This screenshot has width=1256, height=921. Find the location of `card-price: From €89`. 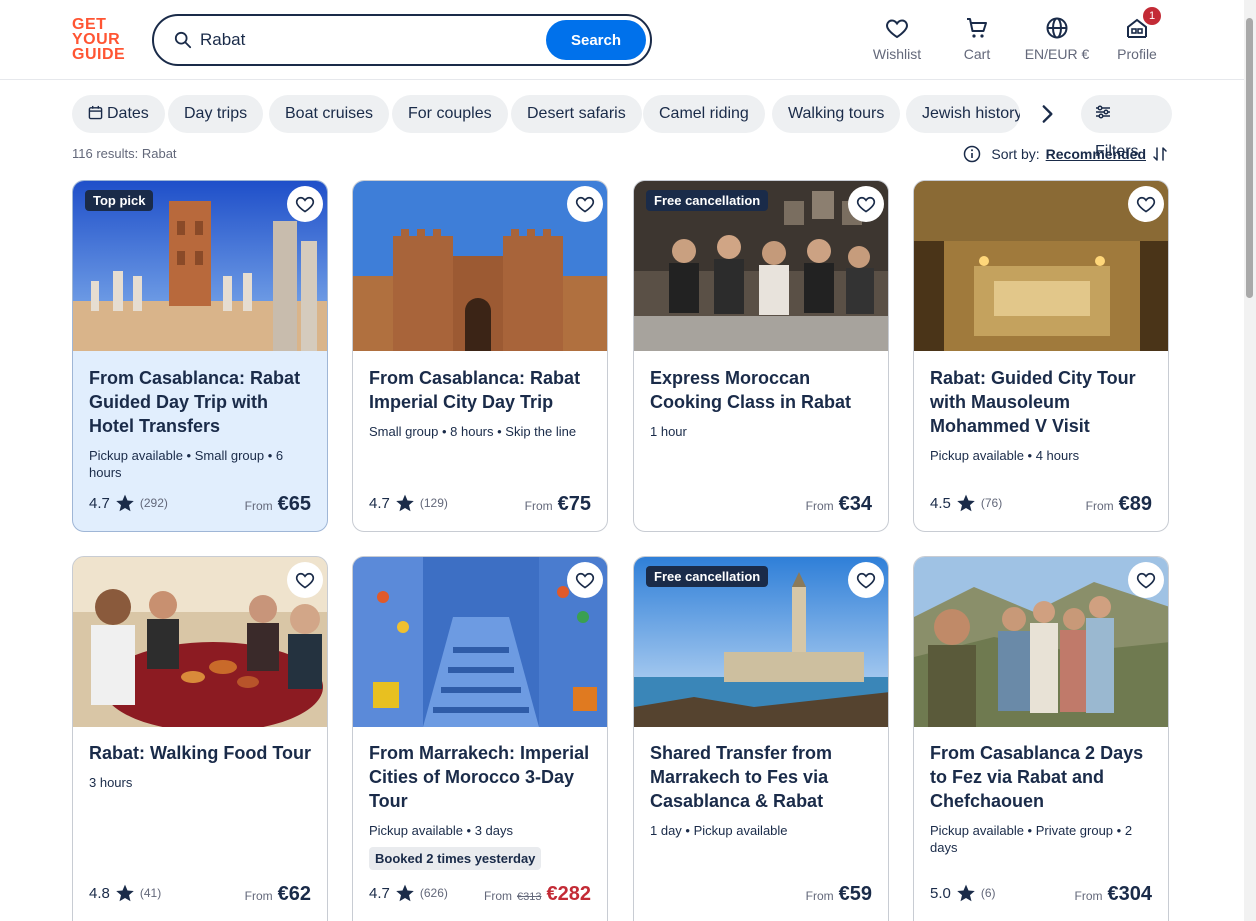

card-price: From €89 is located at coordinates (1118, 504).